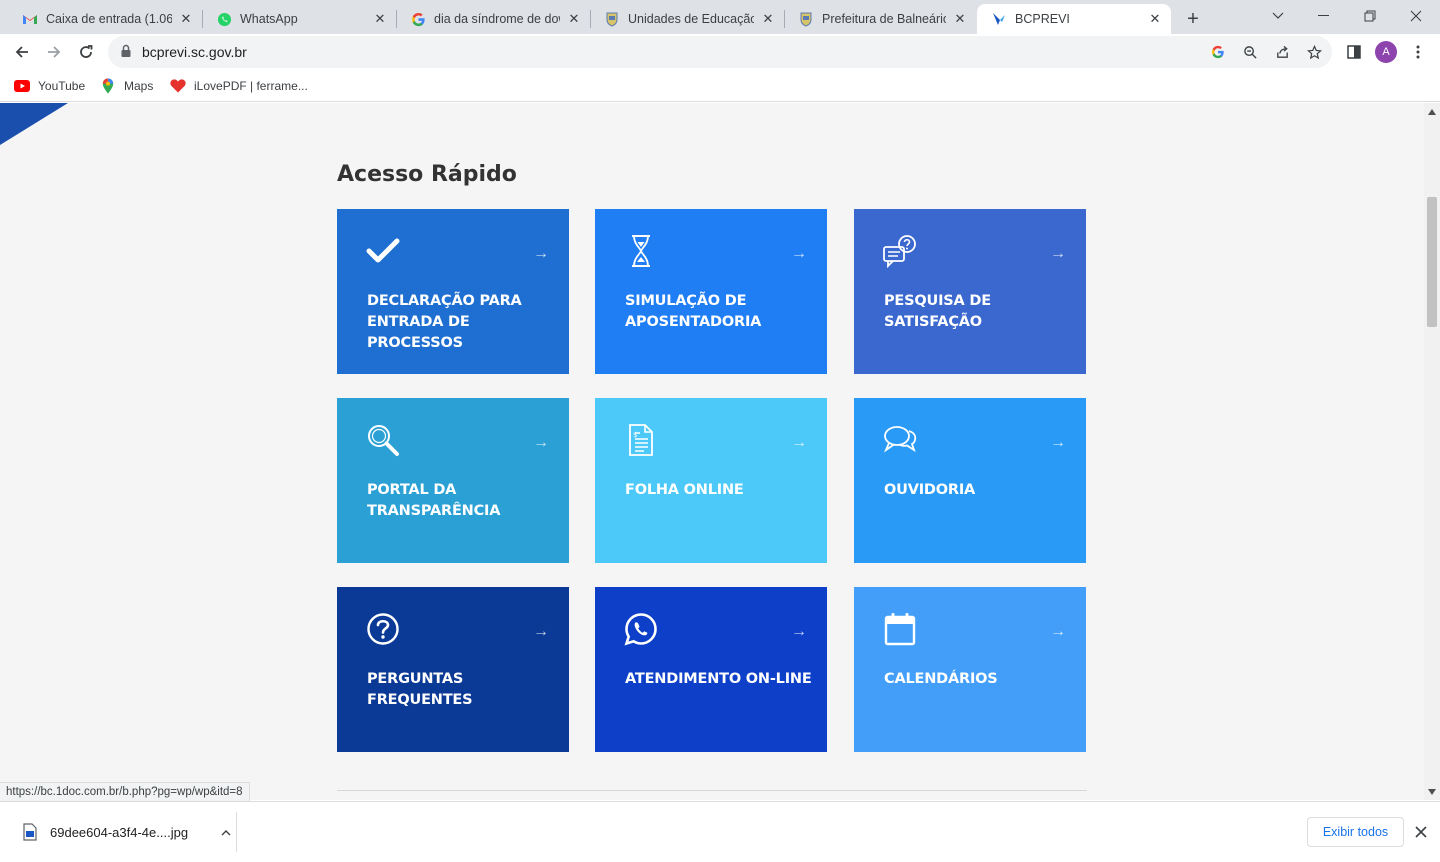  Describe the element at coordinates (1418, 52) in the screenshot. I see `menu-kebab-icon` at that location.